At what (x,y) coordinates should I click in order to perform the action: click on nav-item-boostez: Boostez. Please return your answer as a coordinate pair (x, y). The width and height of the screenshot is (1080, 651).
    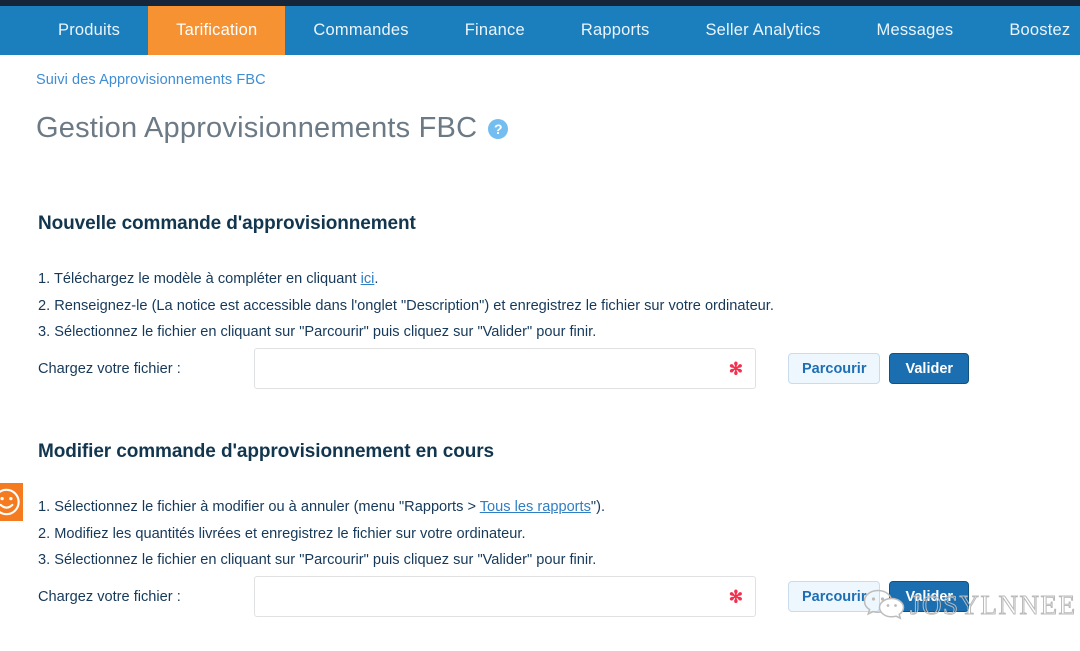
    Looking at the image, I should click on (1030, 30).